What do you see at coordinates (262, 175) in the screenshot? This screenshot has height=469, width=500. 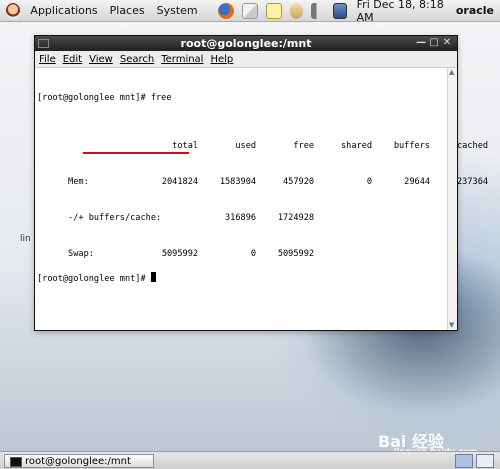 I see `mem-row: Mem: 2041824 1583904 457920 0 29644 1237364` at bounding box center [262, 175].